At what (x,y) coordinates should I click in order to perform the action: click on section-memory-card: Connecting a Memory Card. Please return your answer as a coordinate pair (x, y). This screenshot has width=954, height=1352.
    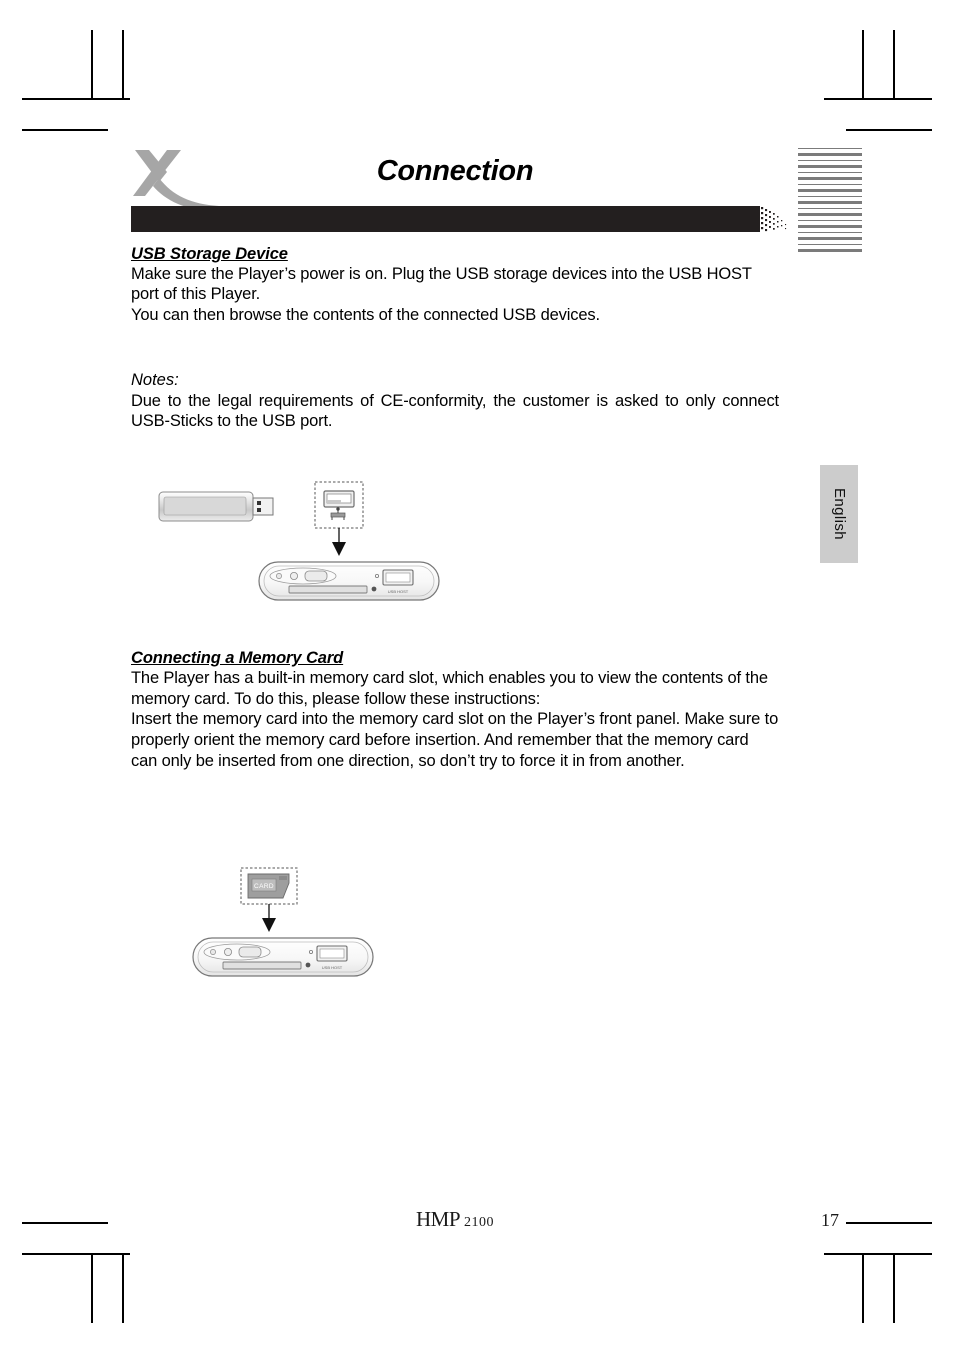
    Looking at the image, I should click on (455, 659).